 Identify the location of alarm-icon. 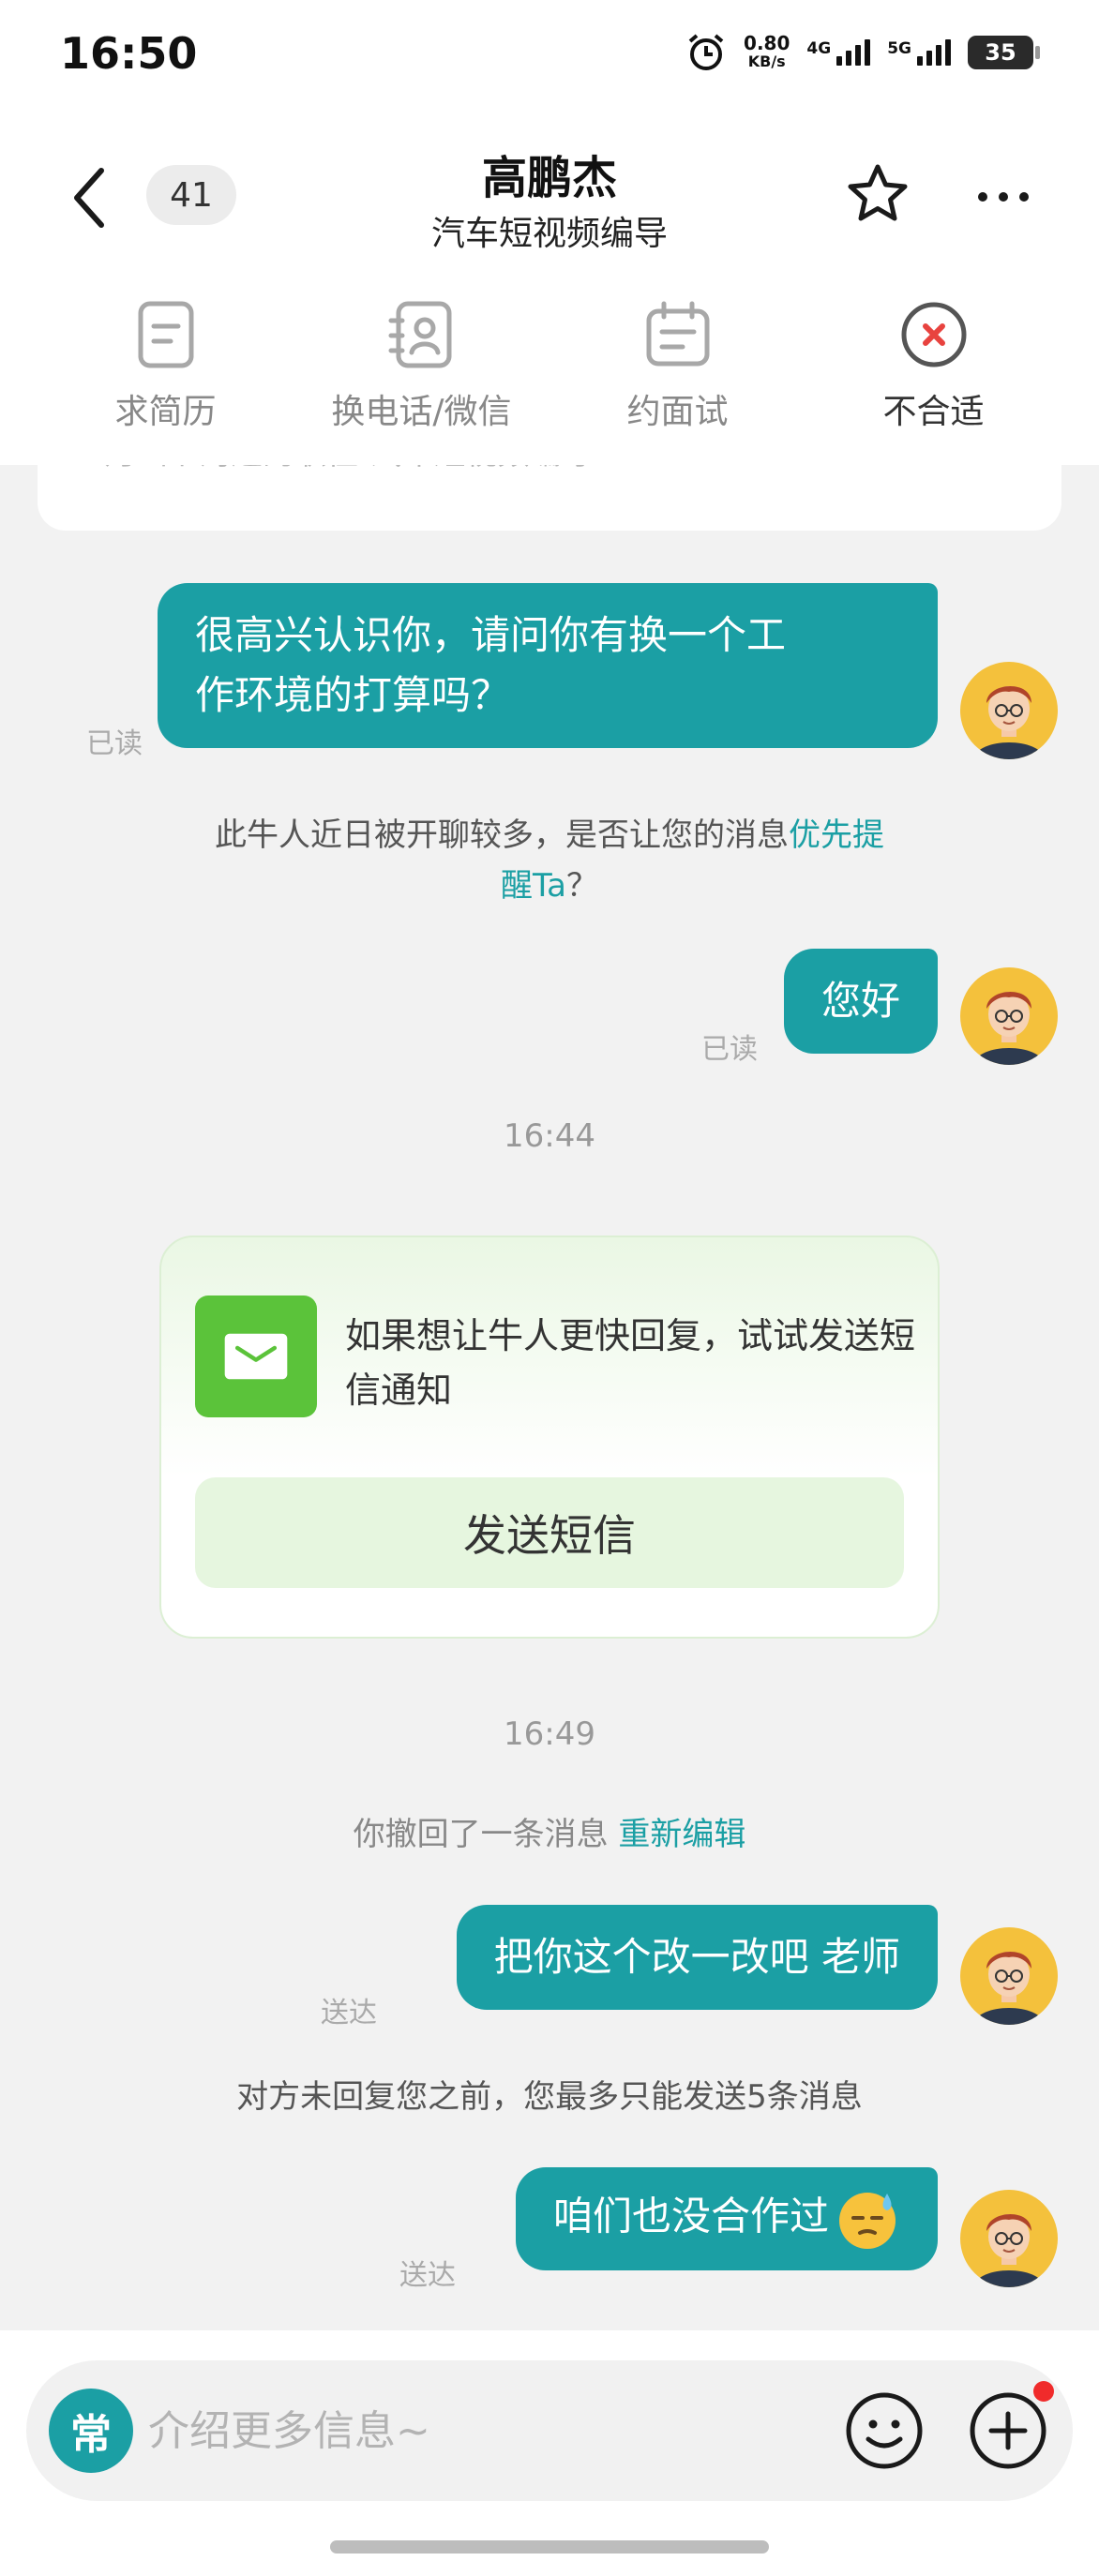
(706, 52).